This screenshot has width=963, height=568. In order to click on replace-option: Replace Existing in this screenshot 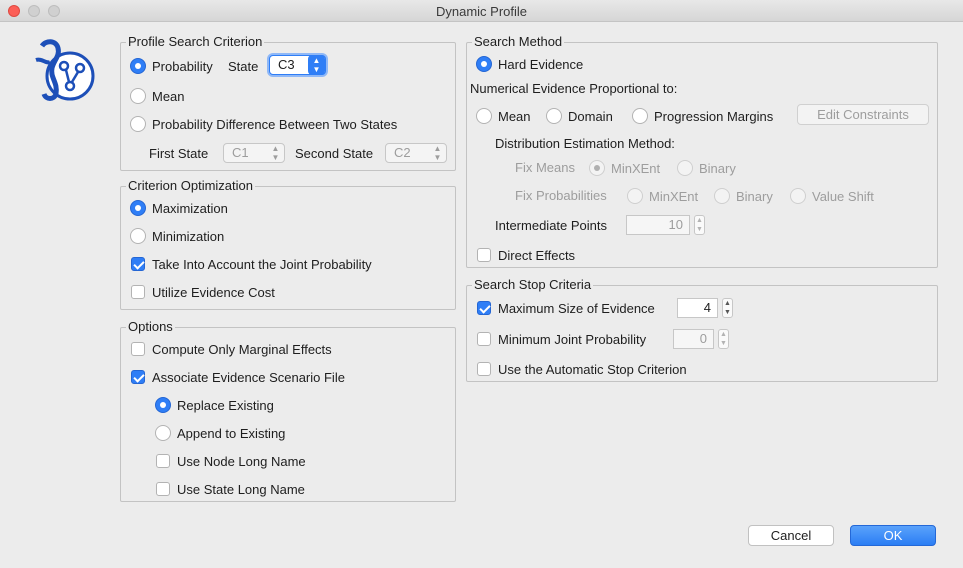, I will do `click(214, 405)`.